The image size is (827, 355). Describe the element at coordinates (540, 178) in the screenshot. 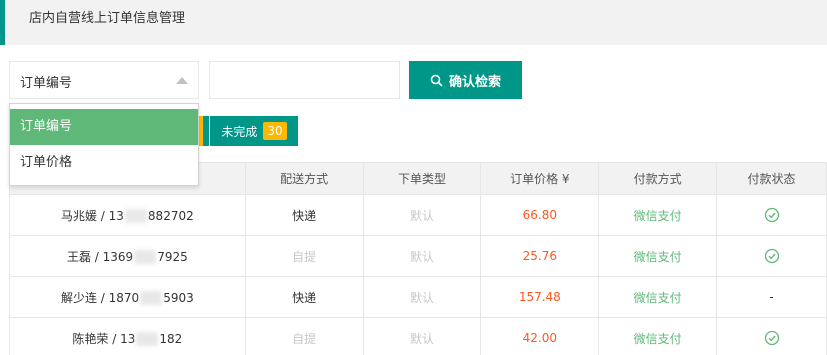

I see `column-header-price: 订单价格 ¥` at that location.